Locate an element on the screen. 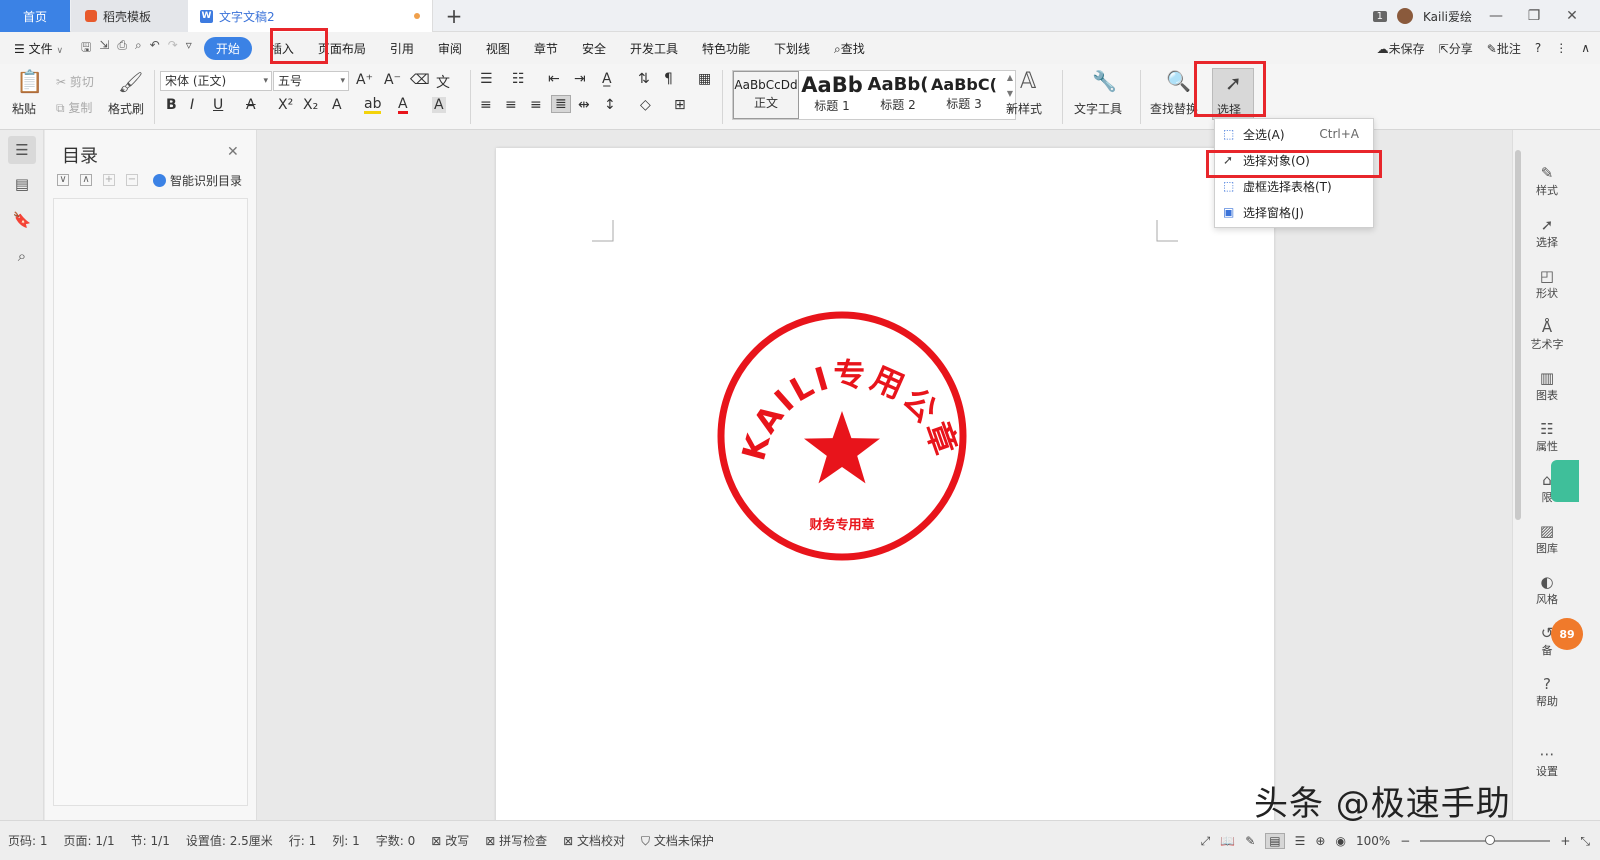 Image resolution: width=1600 pixels, height=860 pixels. paste-button: 粘贴 is located at coordinates (24, 108).